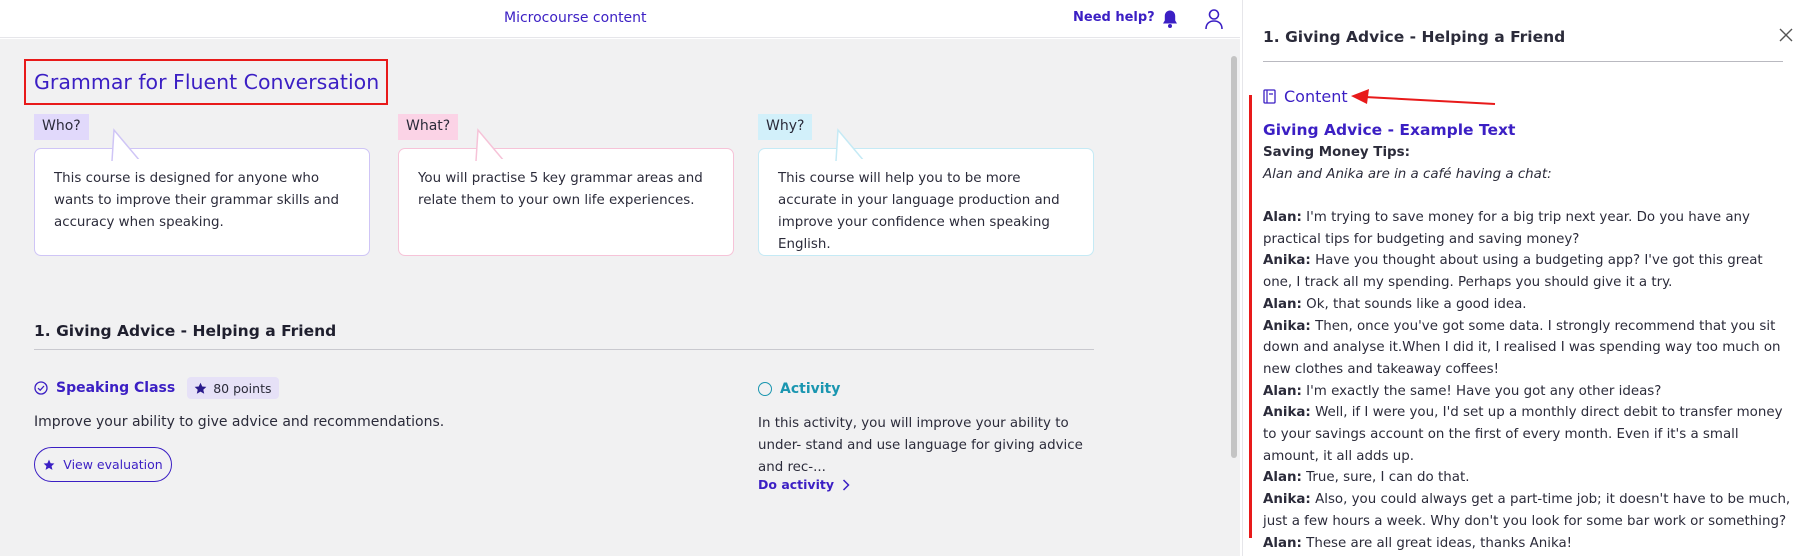 The height and width of the screenshot is (556, 1800). I want to click on dialogue-line: Alan: Ok, that sounds like a good idea., so click(1528, 305).